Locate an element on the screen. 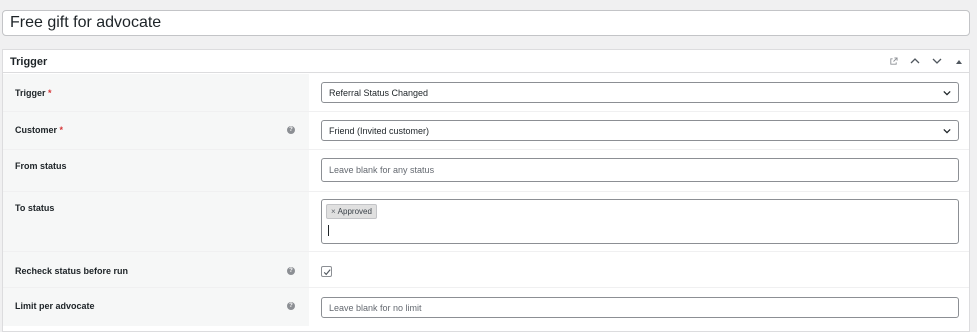 The image size is (977, 332). panel-header: Trigger is located at coordinates (486, 61).